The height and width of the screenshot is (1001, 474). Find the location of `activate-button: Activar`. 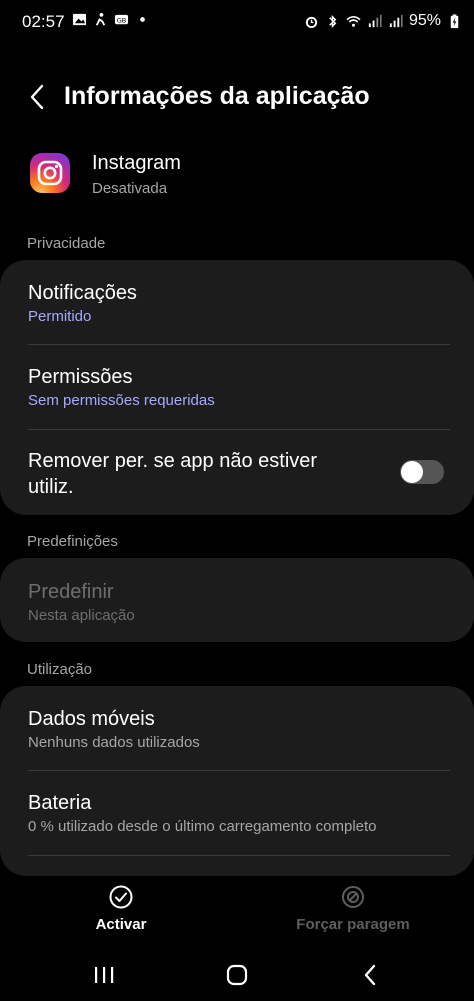

activate-button: Activar is located at coordinates (121, 908).